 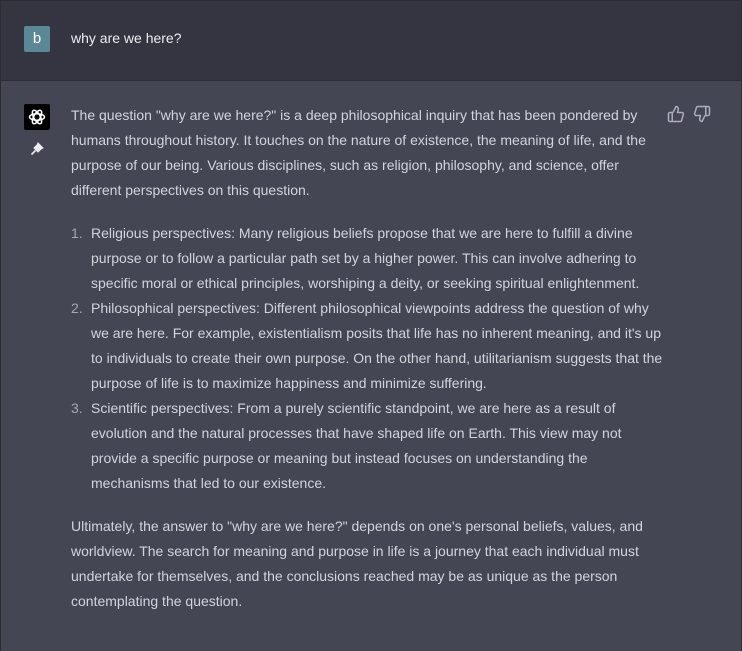 What do you see at coordinates (37, 149) in the screenshot?
I see `pin-icon` at bounding box center [37, 149].